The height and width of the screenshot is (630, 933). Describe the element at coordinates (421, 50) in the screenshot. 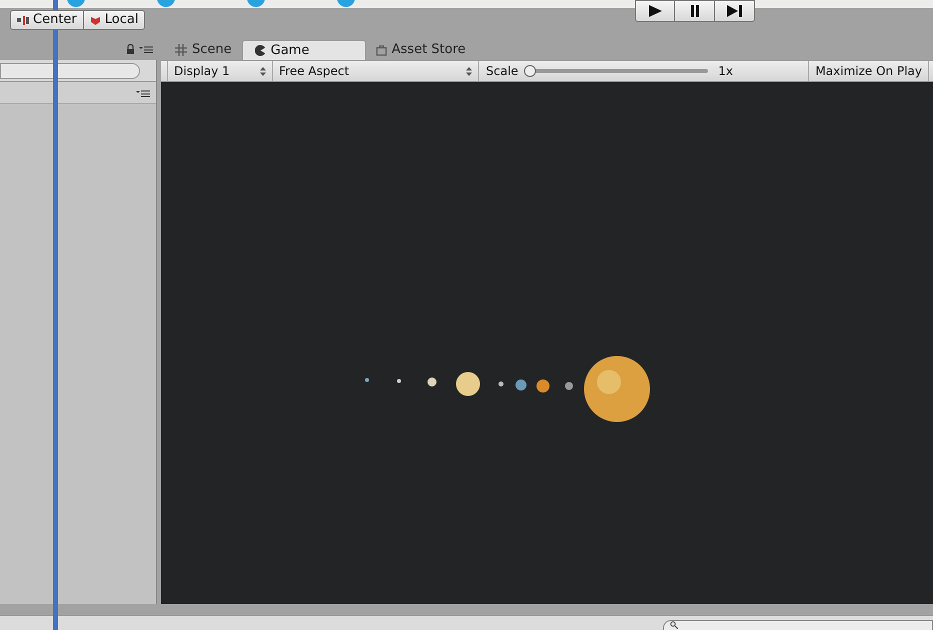

I see `panel-tab: Asset Store` at that location.